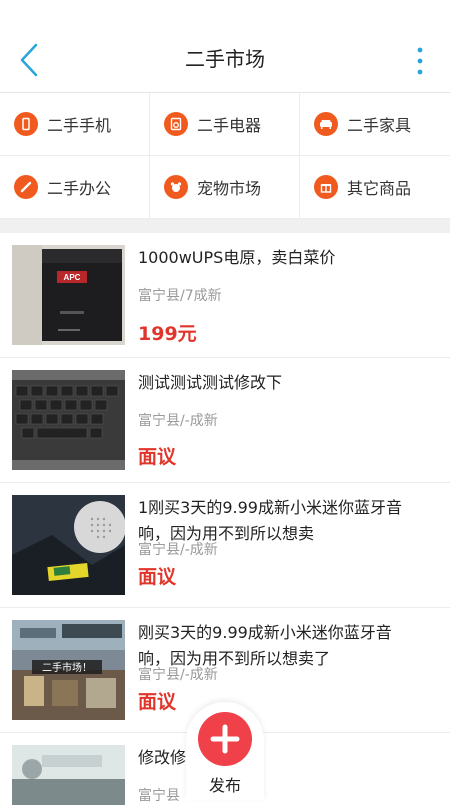 This screenshot has height=805, width=450. I want to click on category-label: 二手家具, so click(379, 125).